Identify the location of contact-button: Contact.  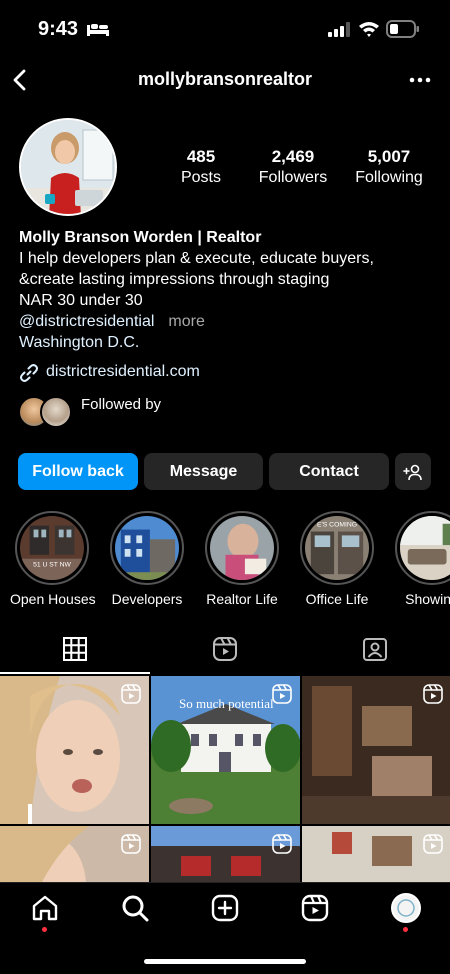
(329, 471).